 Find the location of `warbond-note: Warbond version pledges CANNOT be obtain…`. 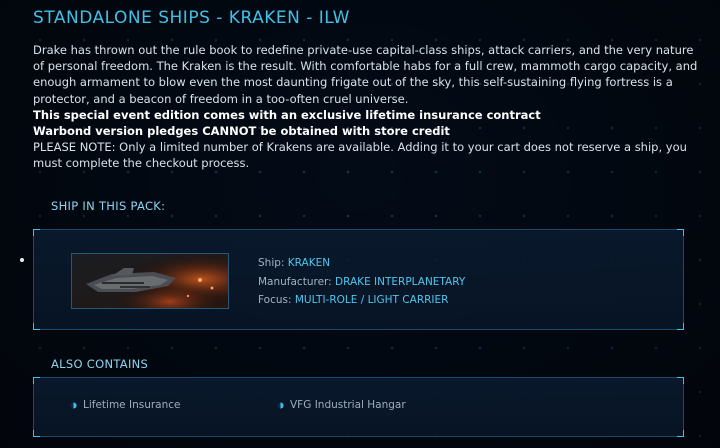

warbond-note: Warbond version pledges CANNOT be obtain… is located at coordinates (241, 131).